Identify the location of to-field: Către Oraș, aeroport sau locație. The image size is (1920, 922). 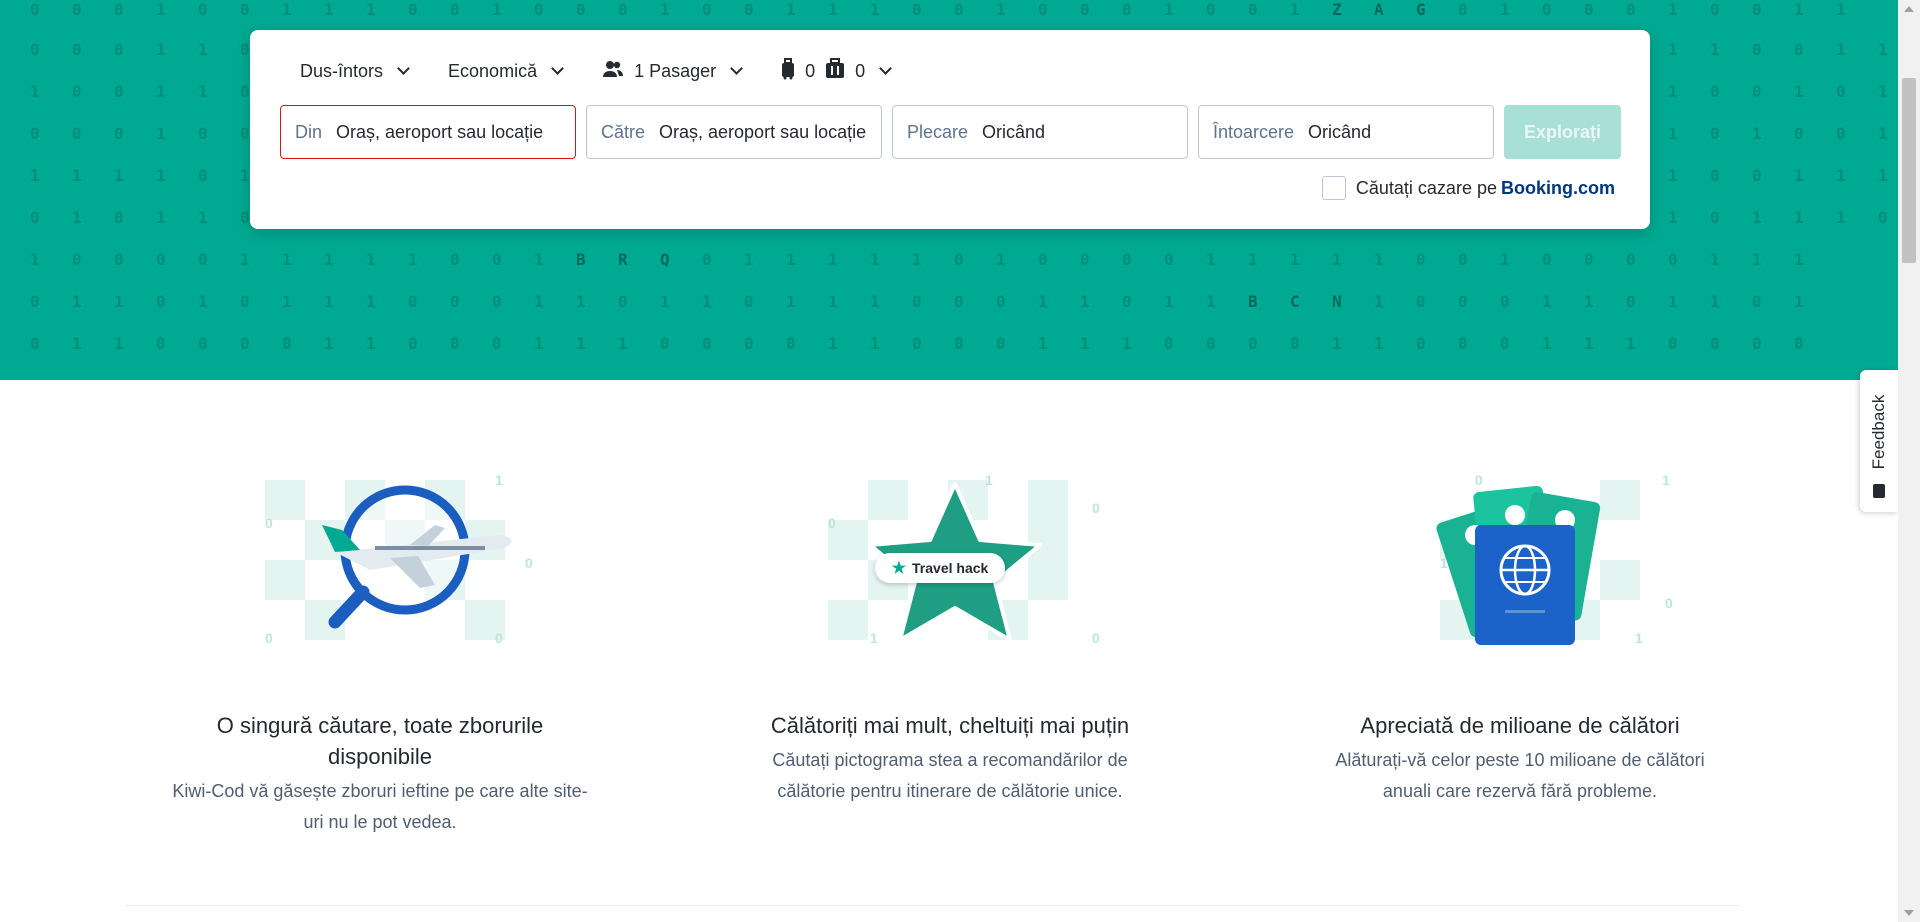
(734, 132).